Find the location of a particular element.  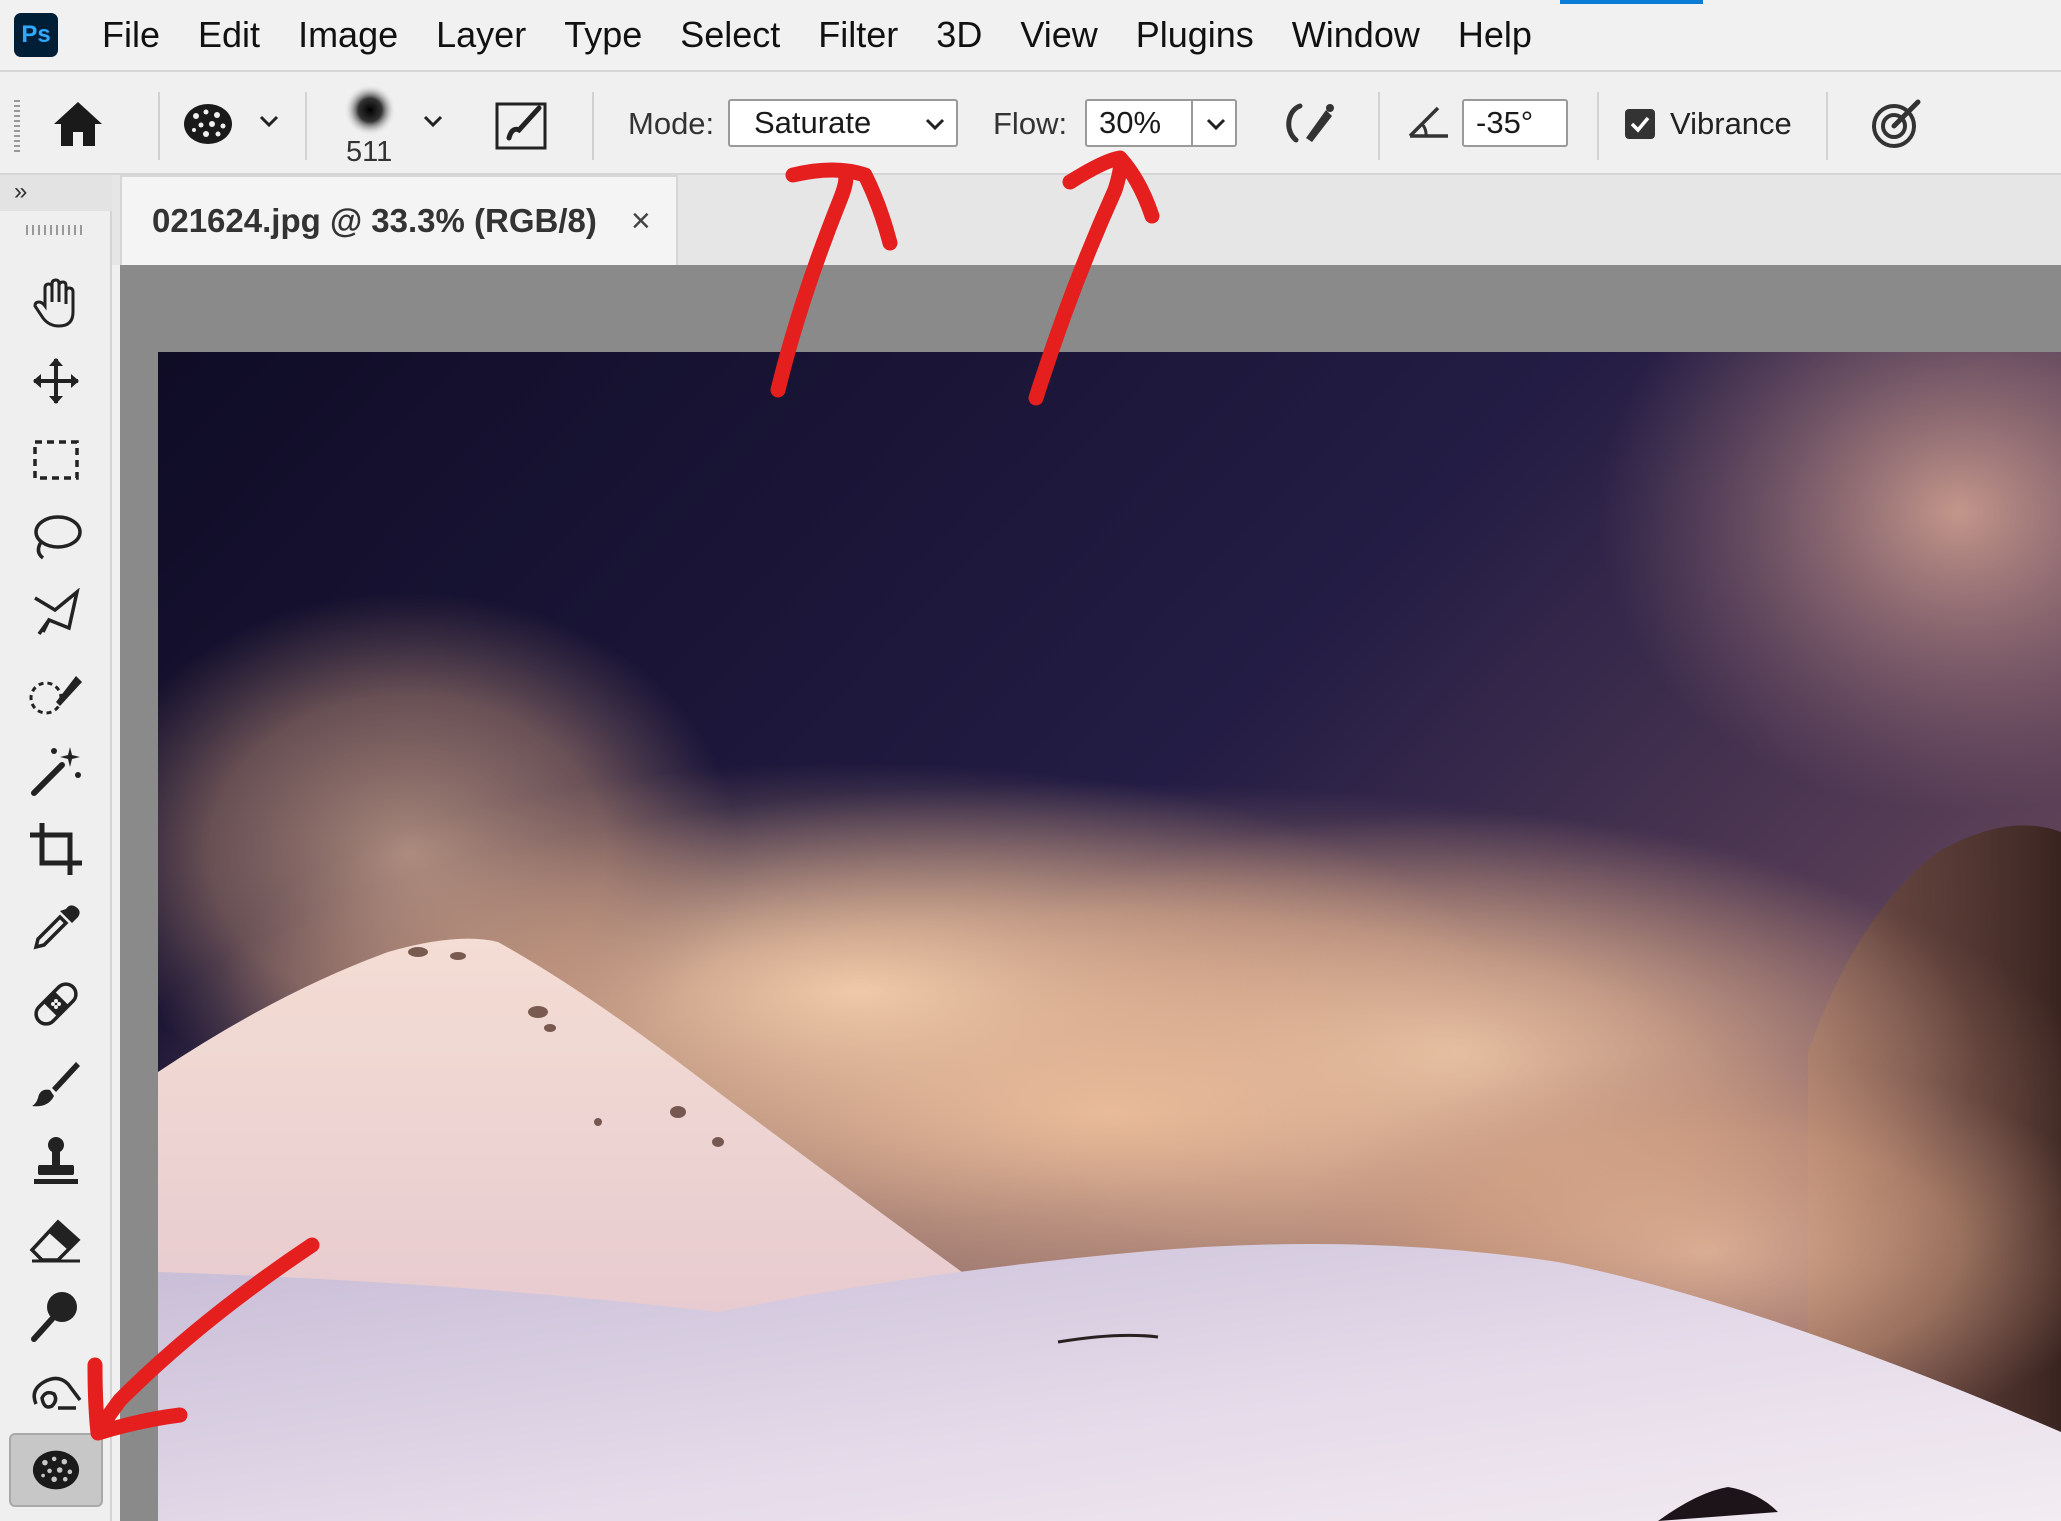

clone-stamp-icon is located at coordinates (56, 1161).